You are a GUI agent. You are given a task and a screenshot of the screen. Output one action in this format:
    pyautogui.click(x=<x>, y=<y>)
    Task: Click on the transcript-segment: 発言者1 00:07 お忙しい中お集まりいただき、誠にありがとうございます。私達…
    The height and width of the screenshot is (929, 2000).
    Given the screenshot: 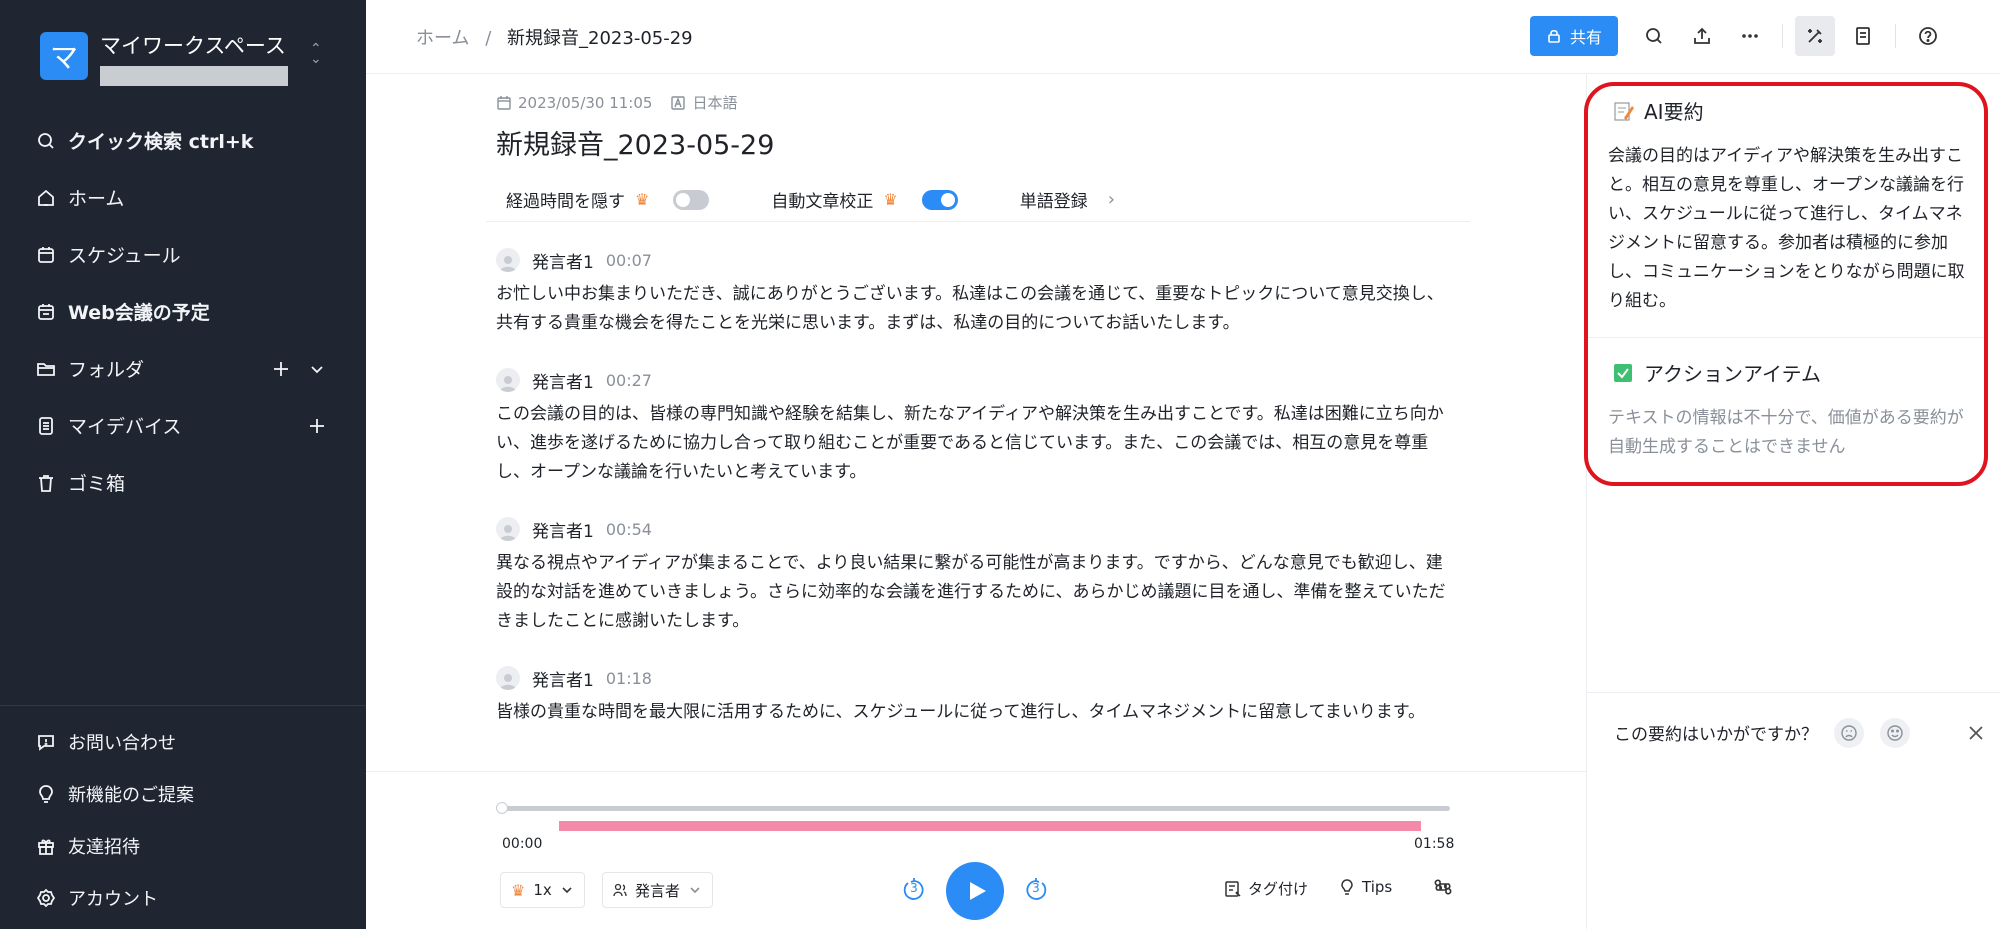 What is the action you would take?
    pyautogui.click(x=976, y=291)
    